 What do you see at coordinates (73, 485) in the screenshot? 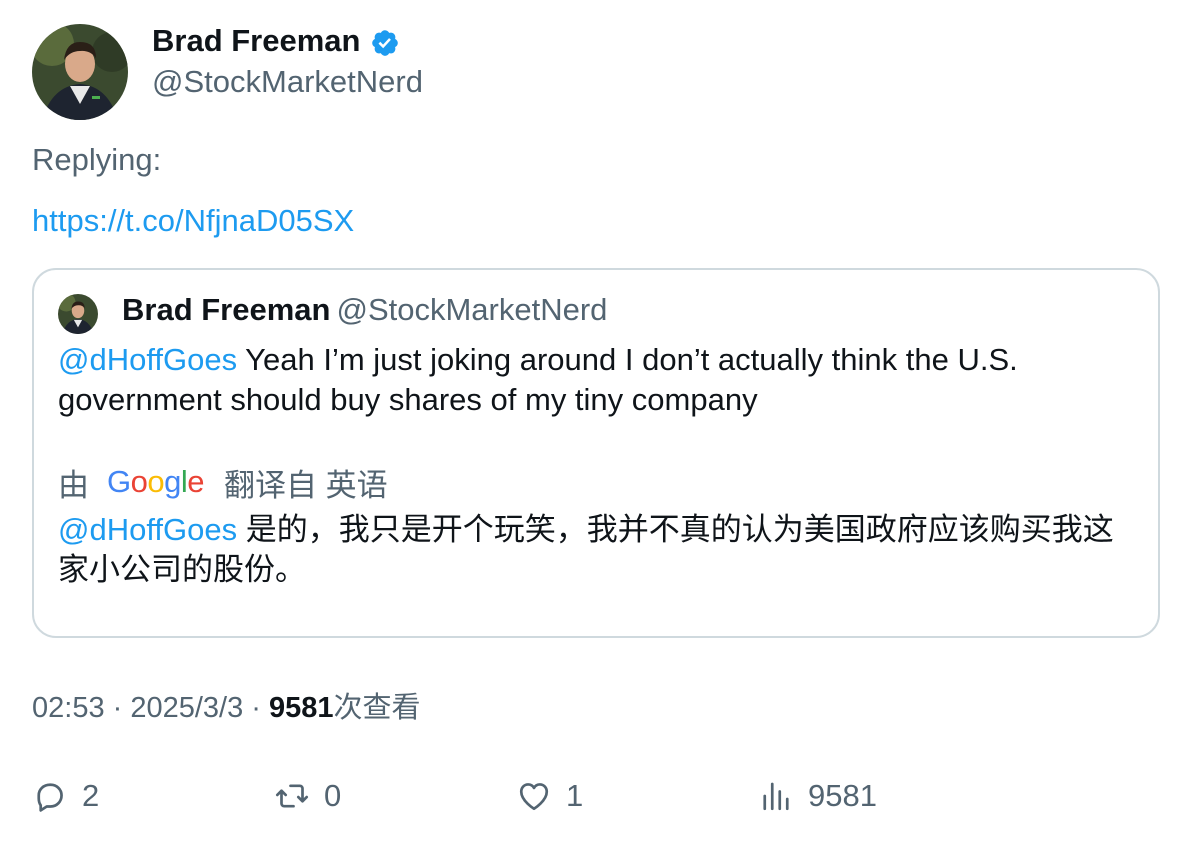
I see `translation-by-label: 由` at bounding box center [73, 485].